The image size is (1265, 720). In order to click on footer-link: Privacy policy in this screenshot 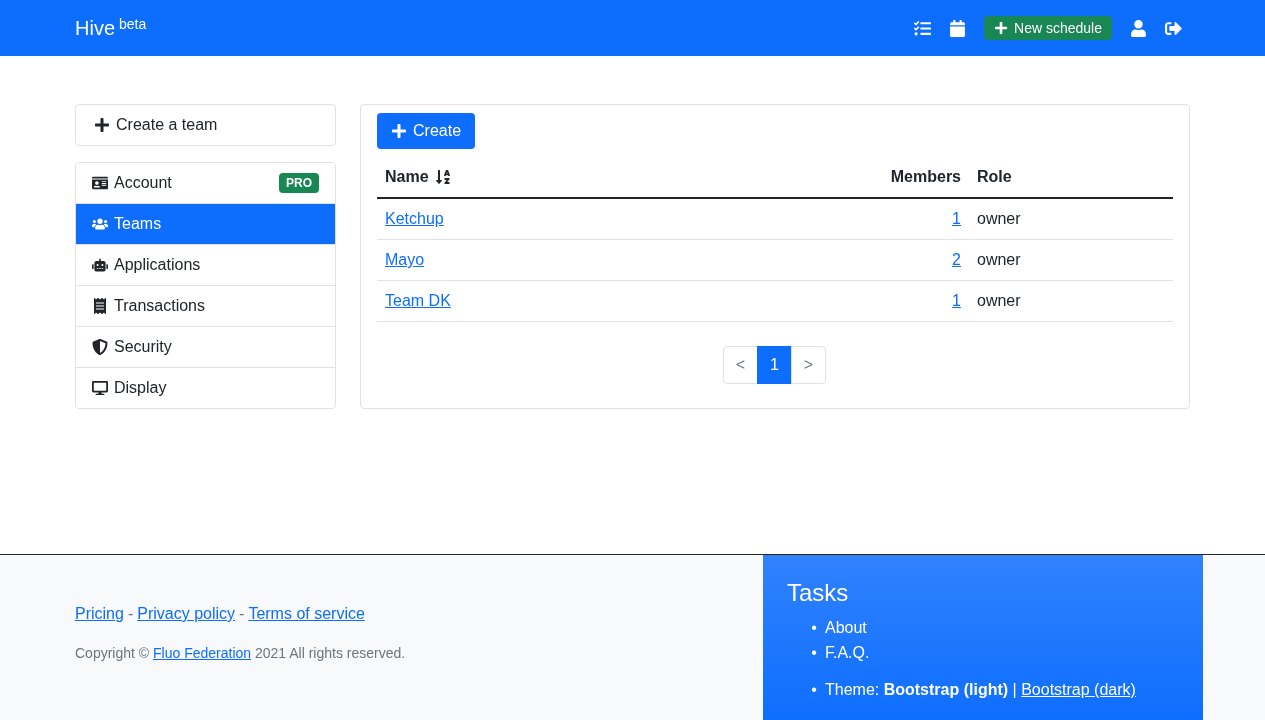, I will do `click(186, 614)`.